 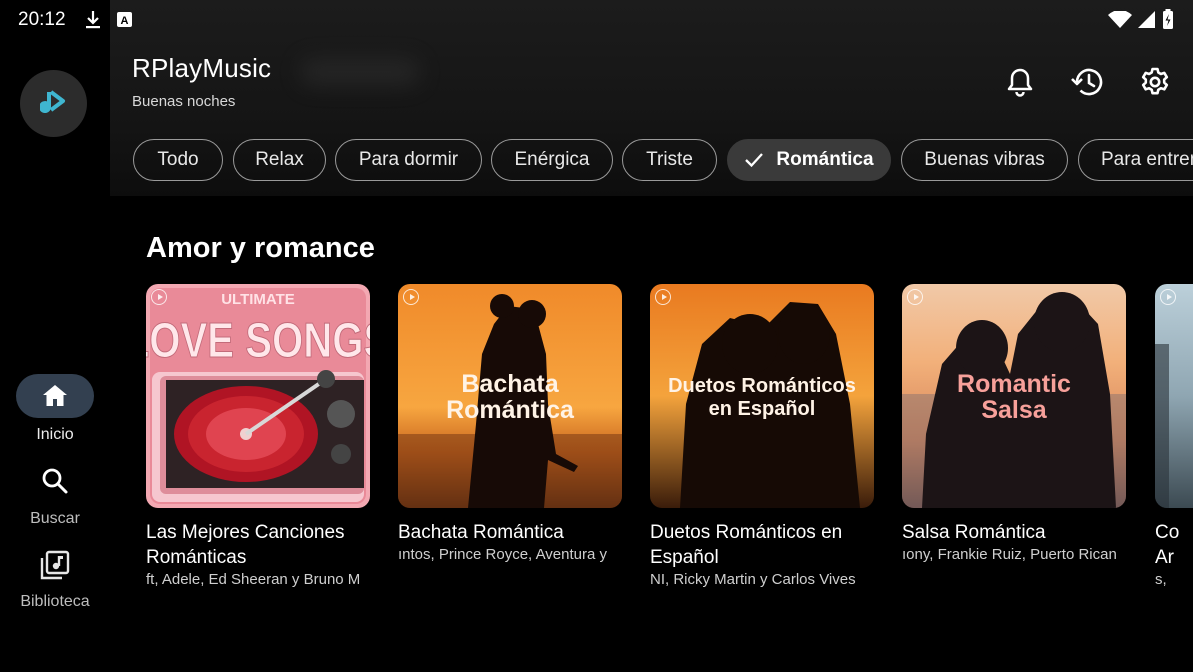 What do you see at coordinates (974, 532) in the screenshot?
I see `playlist-title: Salsa Romántica` at bounding box center [974, 532].